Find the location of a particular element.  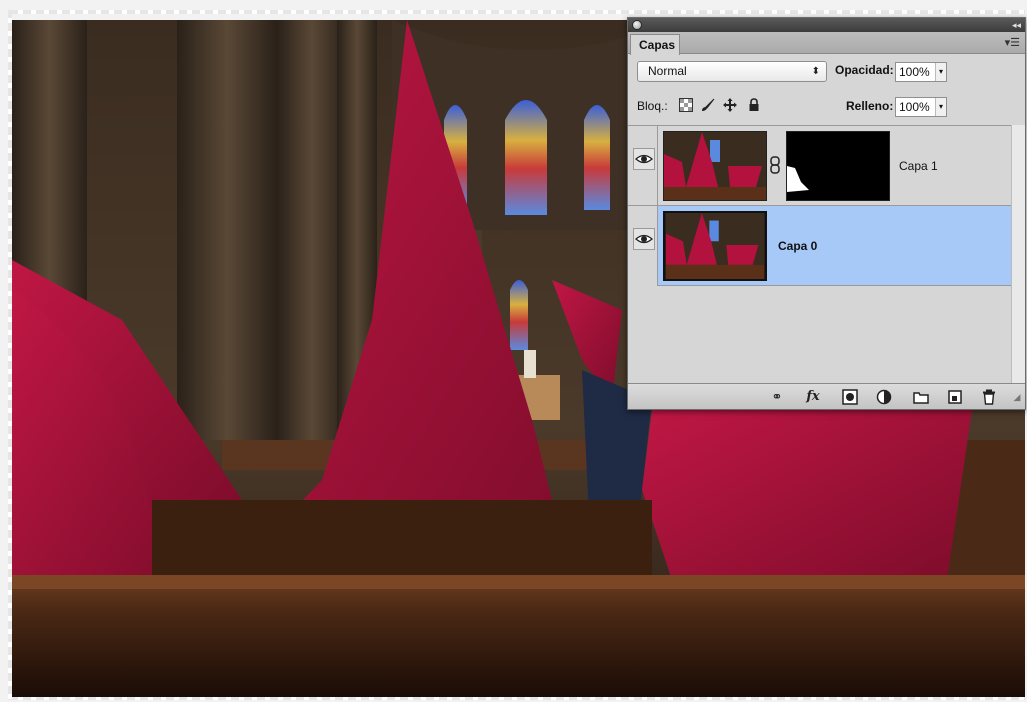

lock-position-move-icon is located at coordinates (730, 105).